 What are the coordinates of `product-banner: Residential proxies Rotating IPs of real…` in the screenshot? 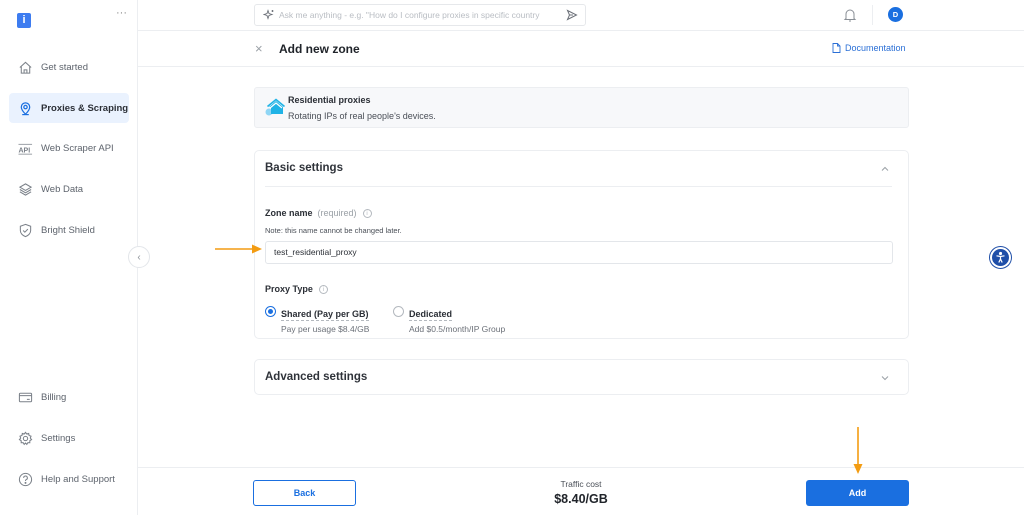 It's located at (581, 107).